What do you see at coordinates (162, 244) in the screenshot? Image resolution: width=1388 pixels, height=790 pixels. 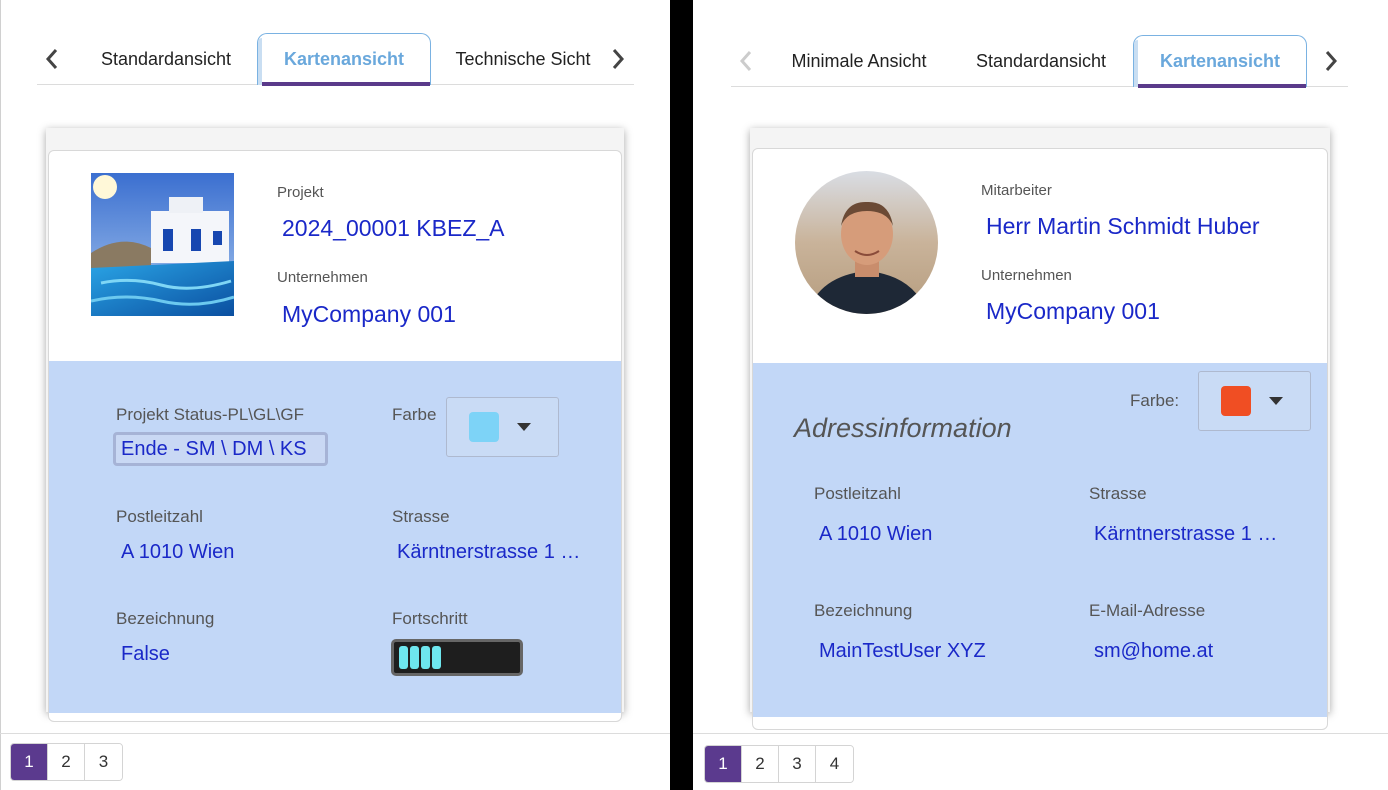 I see `project-image` at bounding box center [162, 244].